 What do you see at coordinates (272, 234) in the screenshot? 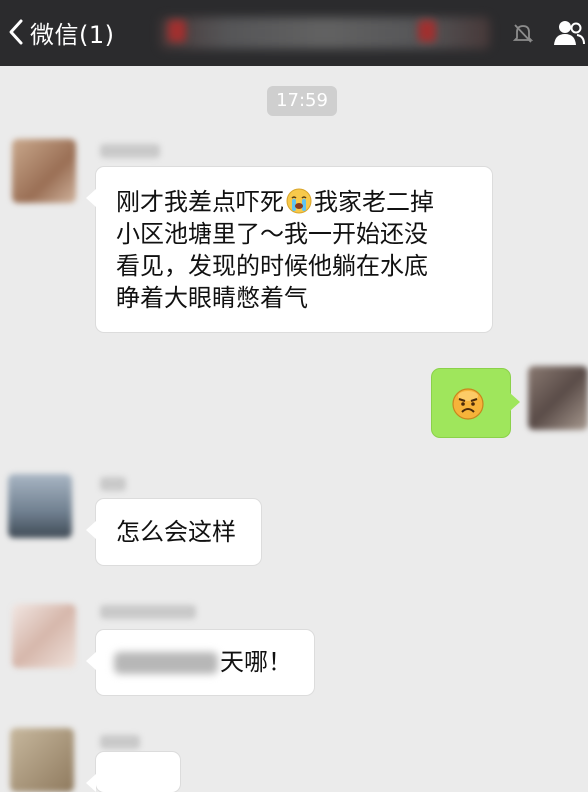
I see `message-text: 小区池塘里了～我一开始还没` at bounding box center [272, 234].